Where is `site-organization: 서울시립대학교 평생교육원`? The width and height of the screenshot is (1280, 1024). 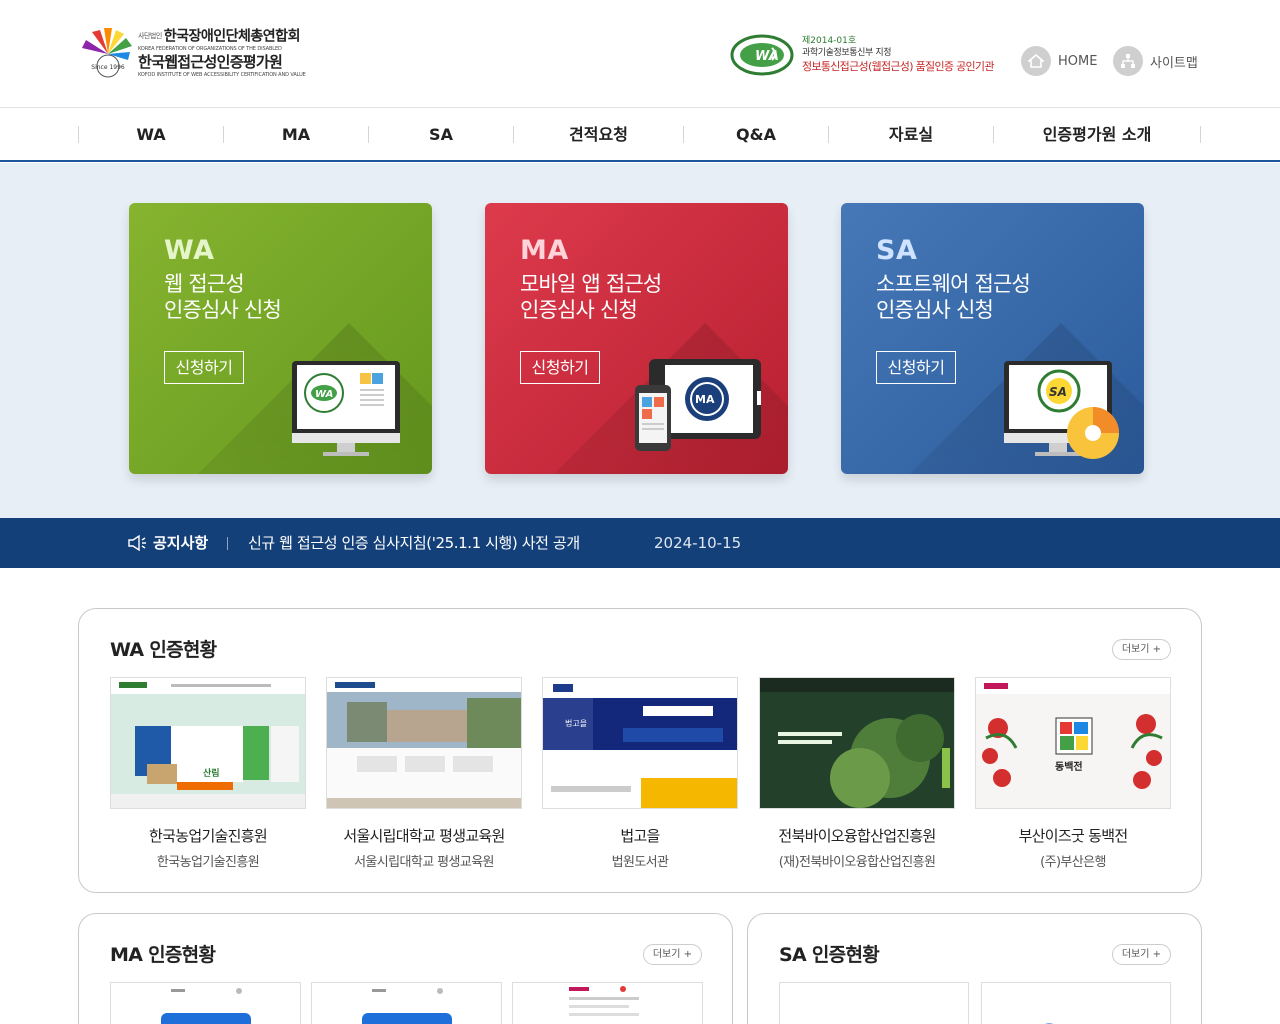 site-organization: 서울시립대학교 평생교육원 is located at coordinates (424, 862).